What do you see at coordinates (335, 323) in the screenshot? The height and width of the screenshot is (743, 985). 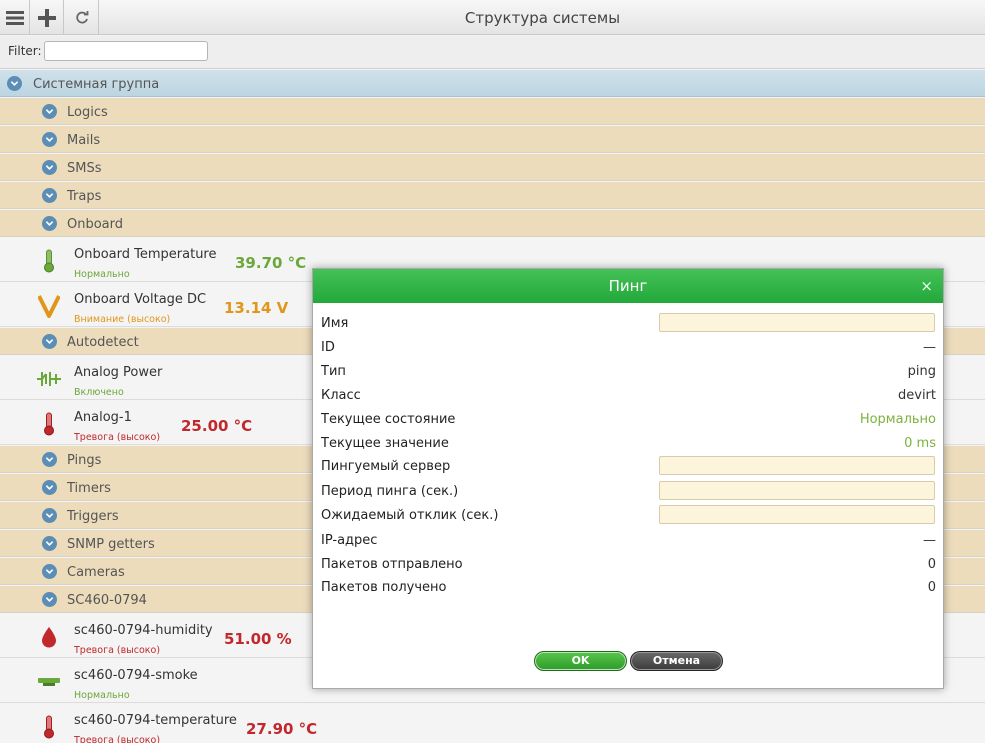 I see `field-label: Имя` at bounding box center [335, 323].